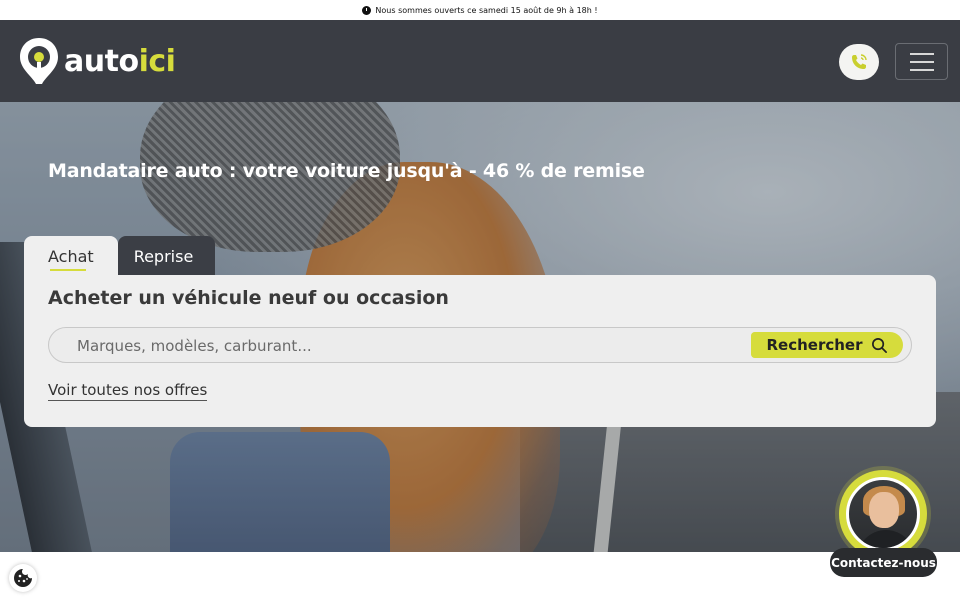 This screenshot has height=600, width=960. I want to click on contact-us-button: Contactez-nous, so click(883, 562).